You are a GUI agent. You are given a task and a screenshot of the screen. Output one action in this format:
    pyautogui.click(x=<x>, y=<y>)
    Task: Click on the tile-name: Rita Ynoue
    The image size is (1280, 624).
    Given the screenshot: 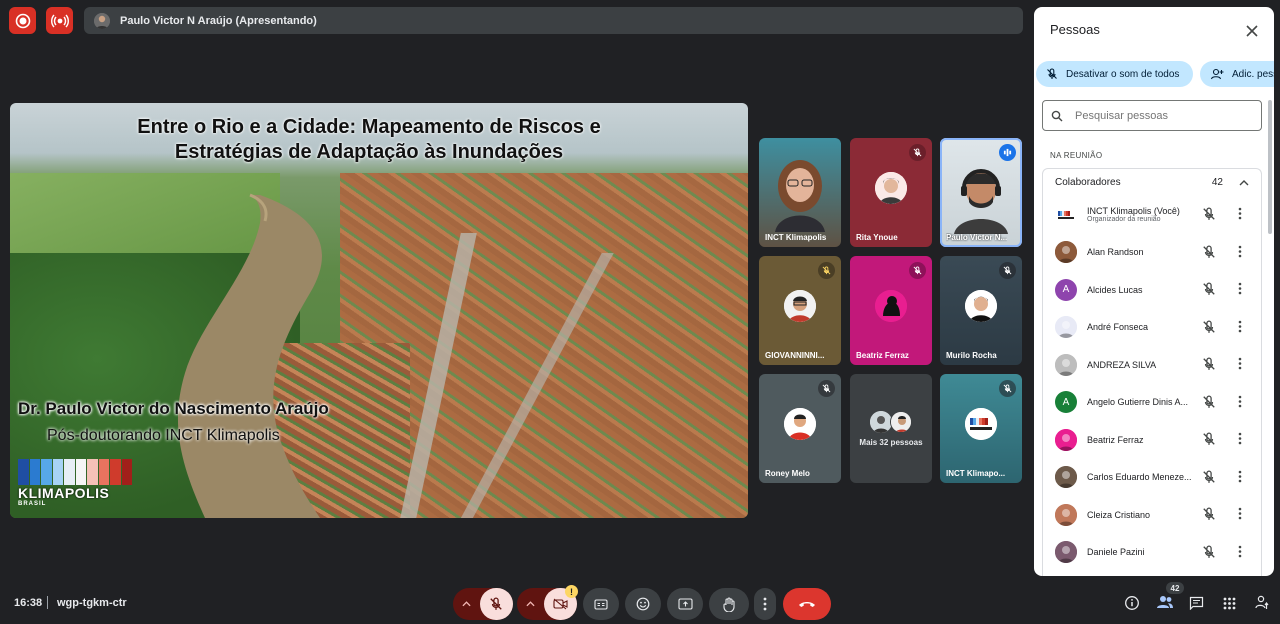 What is the action you would take?
    pyautogui.click(x=877, y=237)
    